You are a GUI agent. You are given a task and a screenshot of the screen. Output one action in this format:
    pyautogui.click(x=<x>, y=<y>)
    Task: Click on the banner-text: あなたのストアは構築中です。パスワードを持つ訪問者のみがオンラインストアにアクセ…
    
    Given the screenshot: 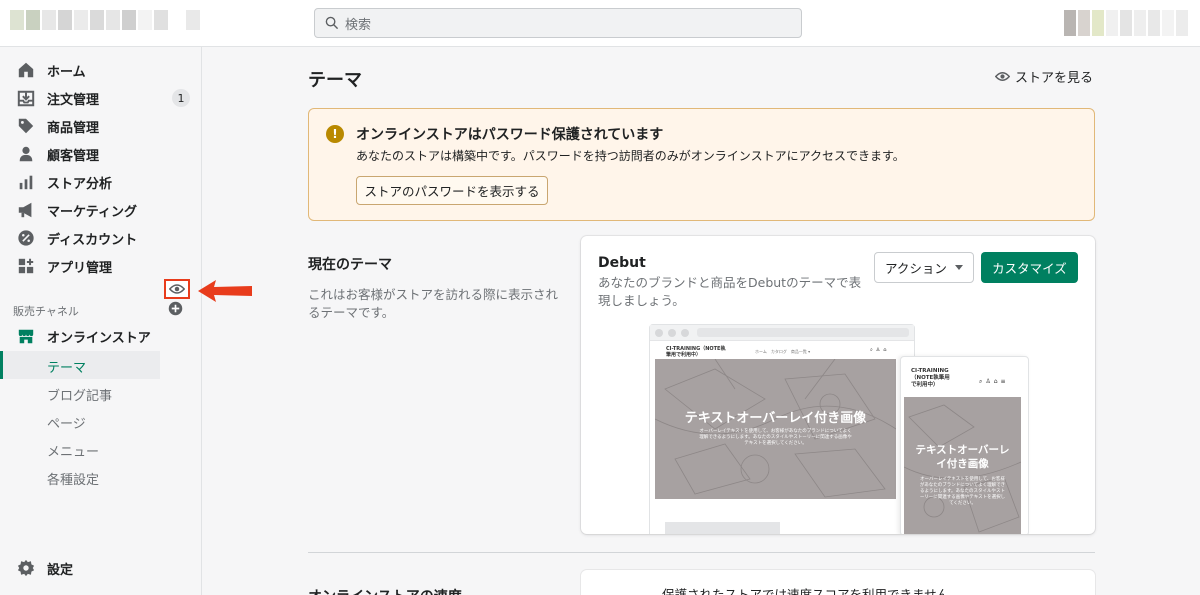 What is the action you would take?
    pyautogui.click(x=630, y=156)
    